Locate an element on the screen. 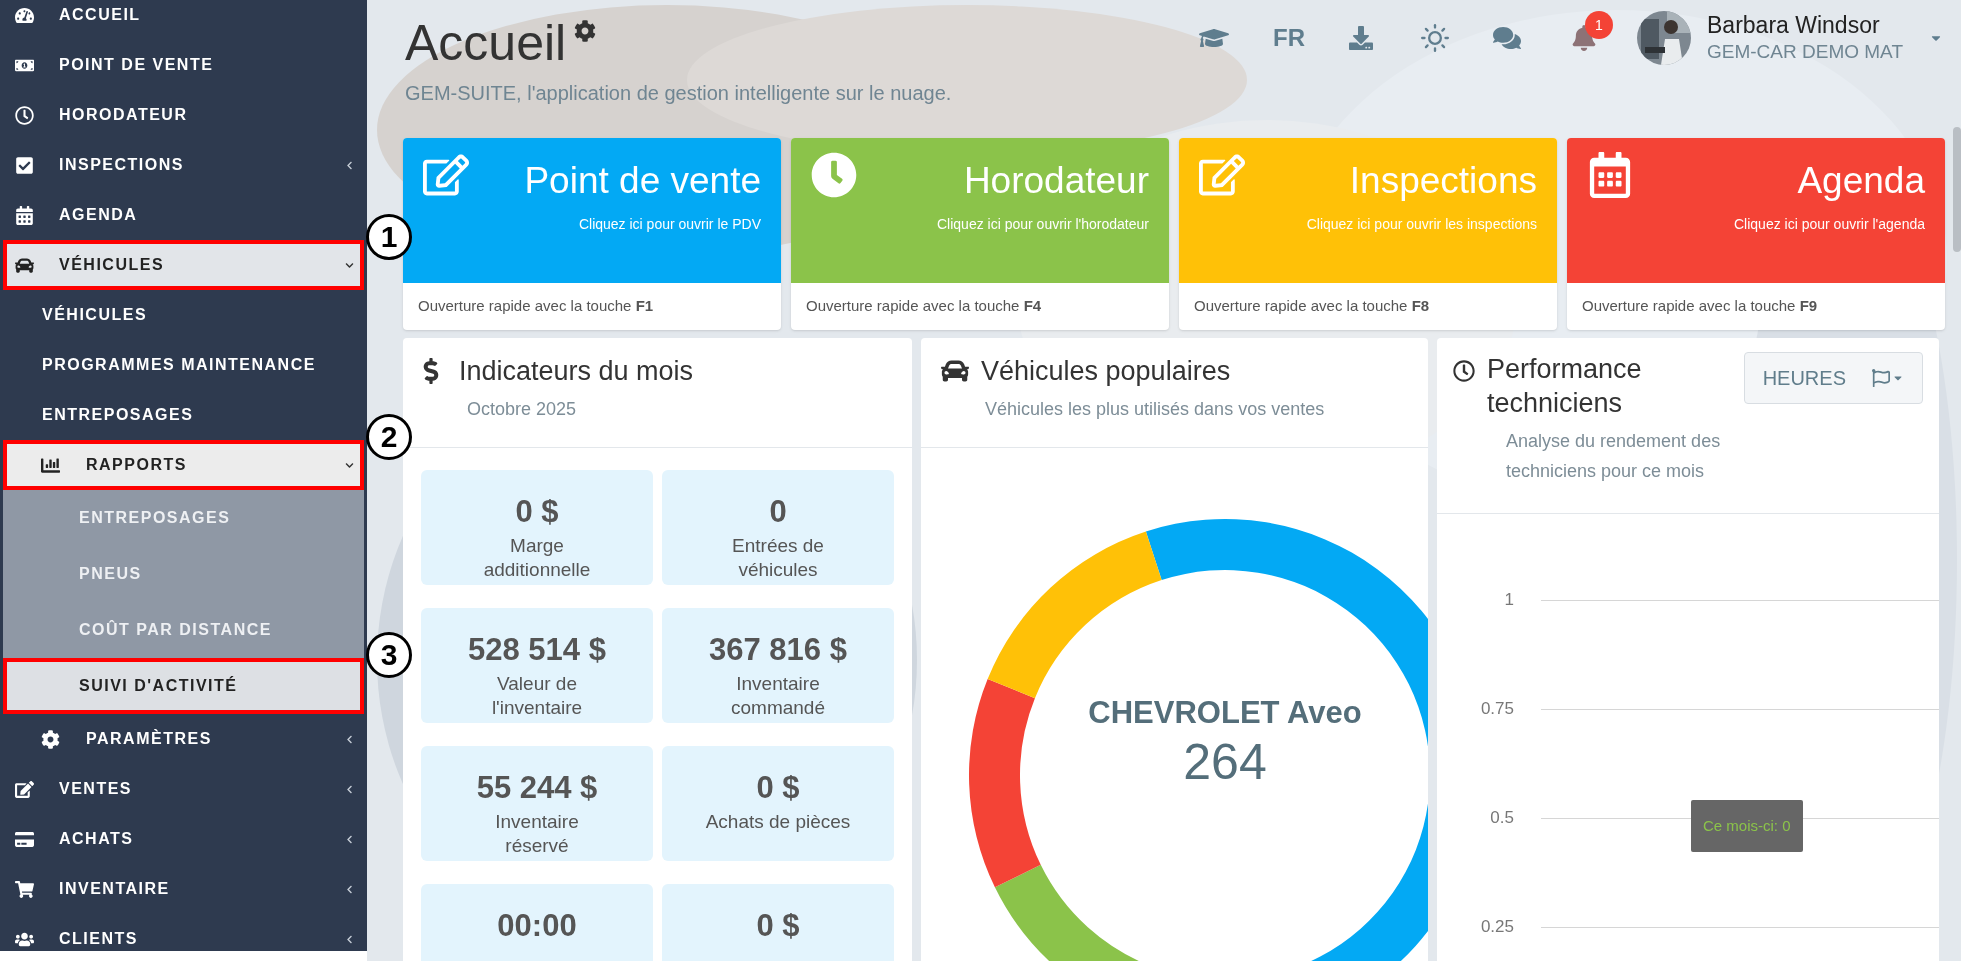 The height and width of the screenshot is (961, 1961). credit-card-icon is located at coordinates (24, 839).